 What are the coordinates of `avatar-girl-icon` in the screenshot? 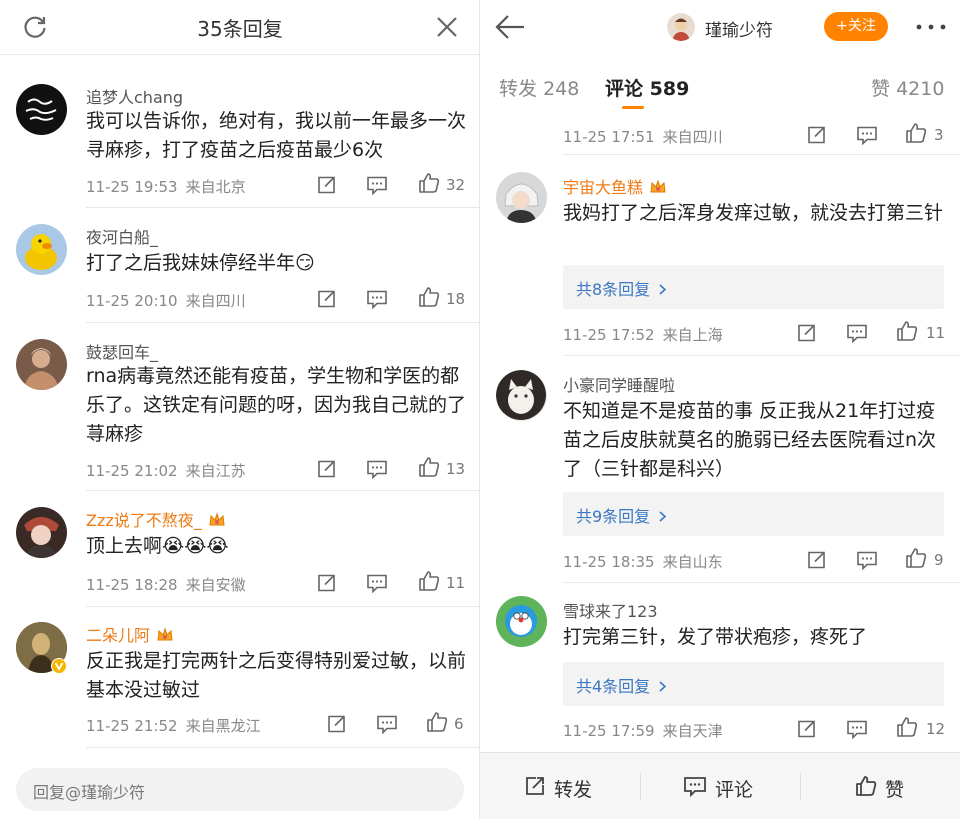 It's located at (41, 537).